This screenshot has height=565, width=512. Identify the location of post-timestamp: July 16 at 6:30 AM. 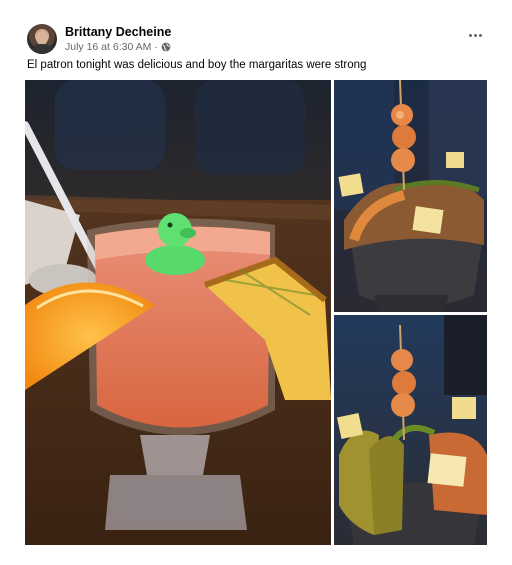
(108, 47).